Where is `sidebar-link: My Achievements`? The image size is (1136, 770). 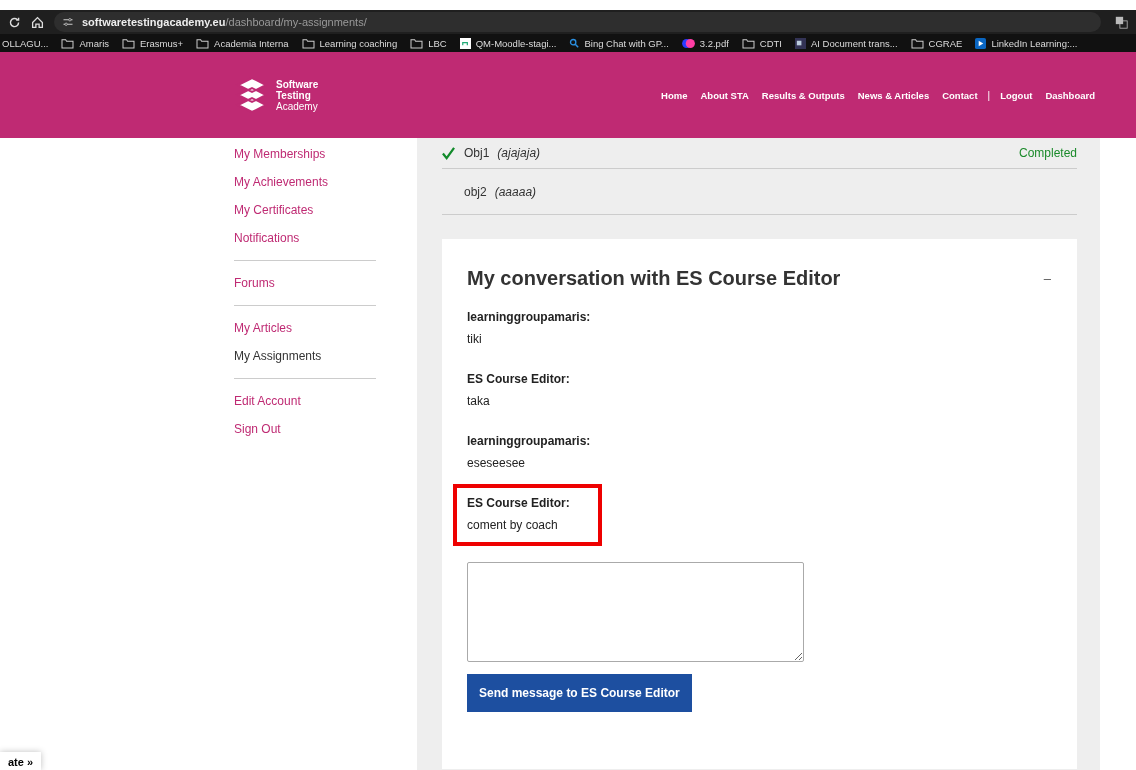 sidebar-link: My Achievements is located at coordinates (281, 182).